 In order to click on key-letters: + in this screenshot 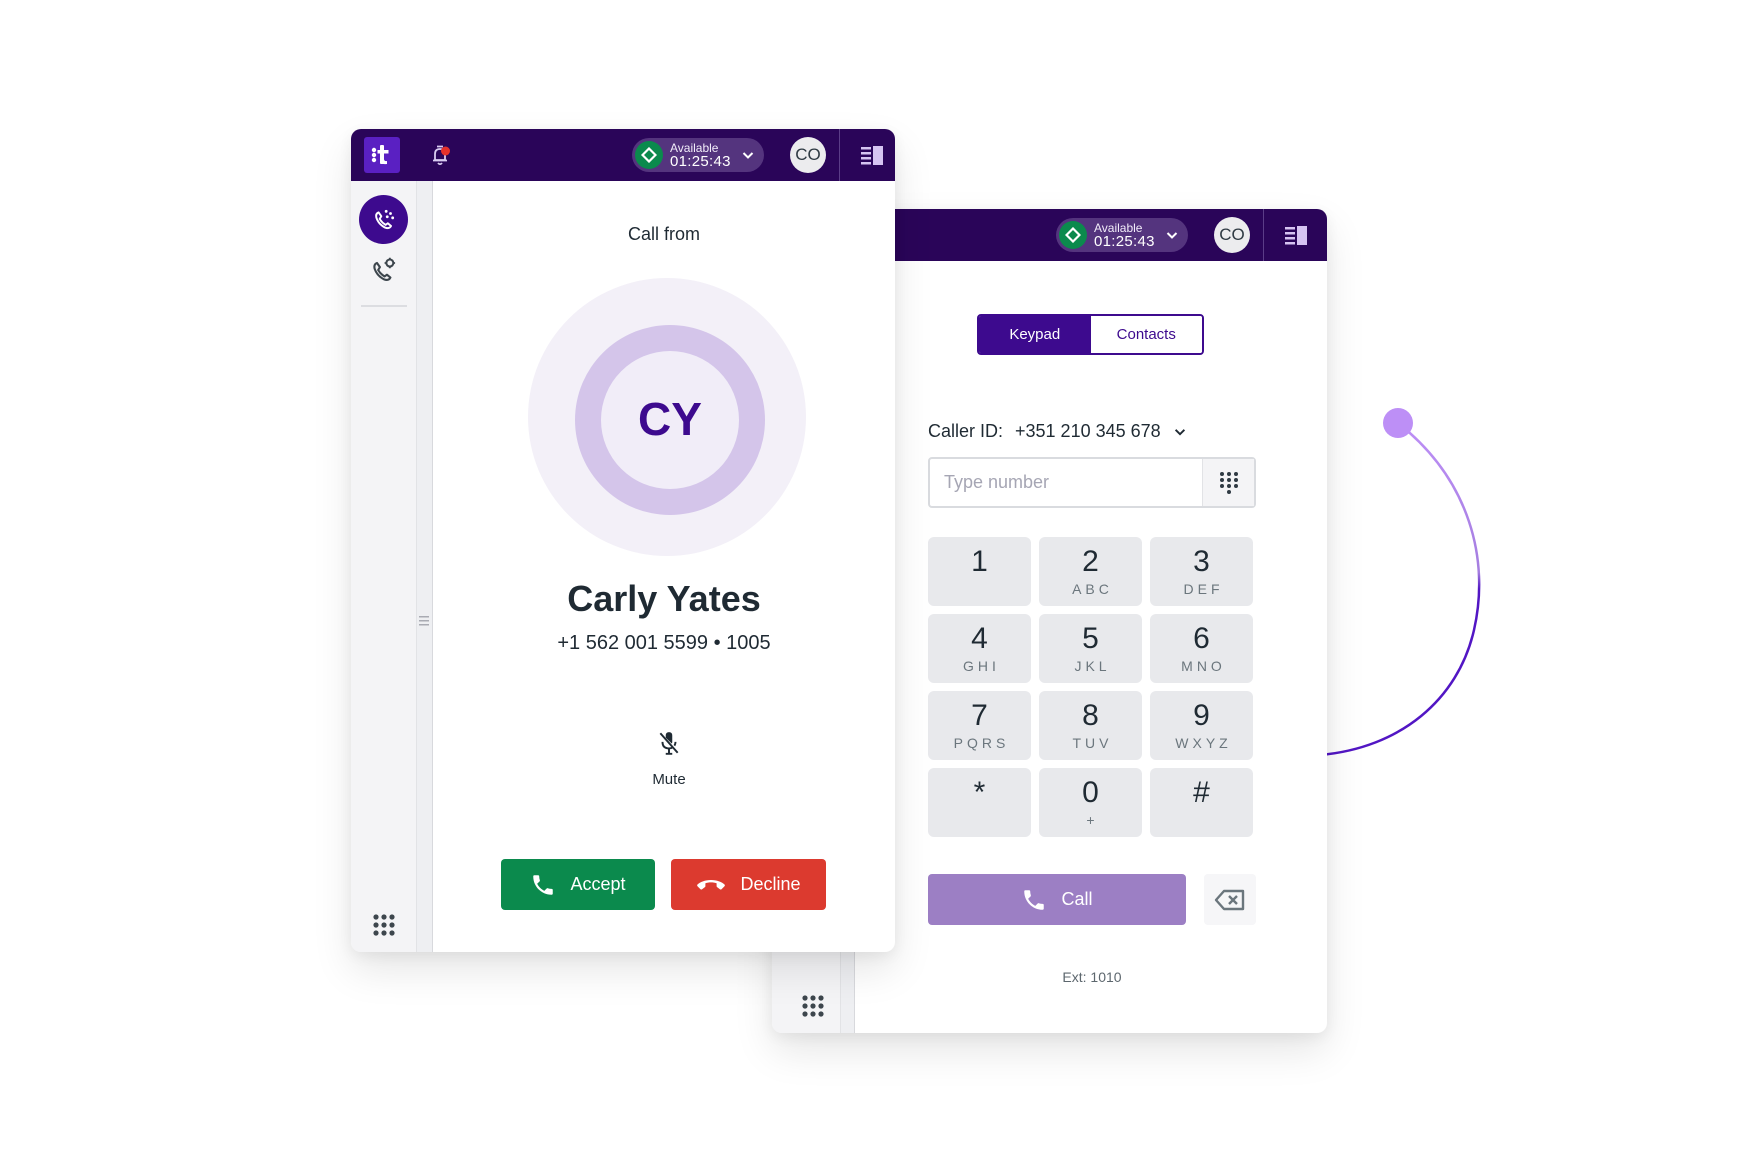, I will do `click(1092, 820)`.